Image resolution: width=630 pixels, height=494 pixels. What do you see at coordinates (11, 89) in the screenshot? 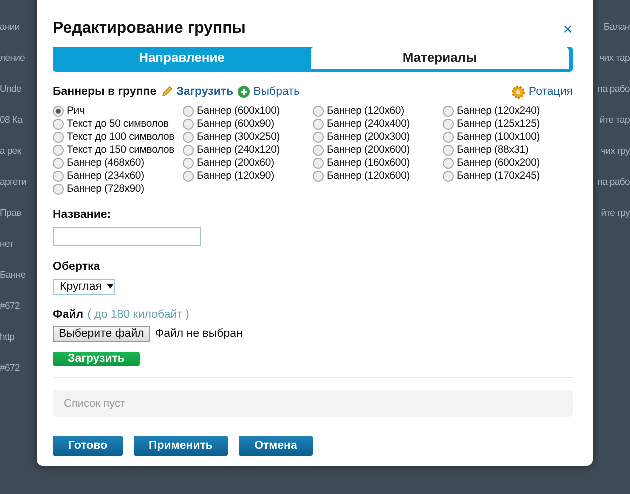
I see `background-text: Unde` at bounding box center [11, 89].